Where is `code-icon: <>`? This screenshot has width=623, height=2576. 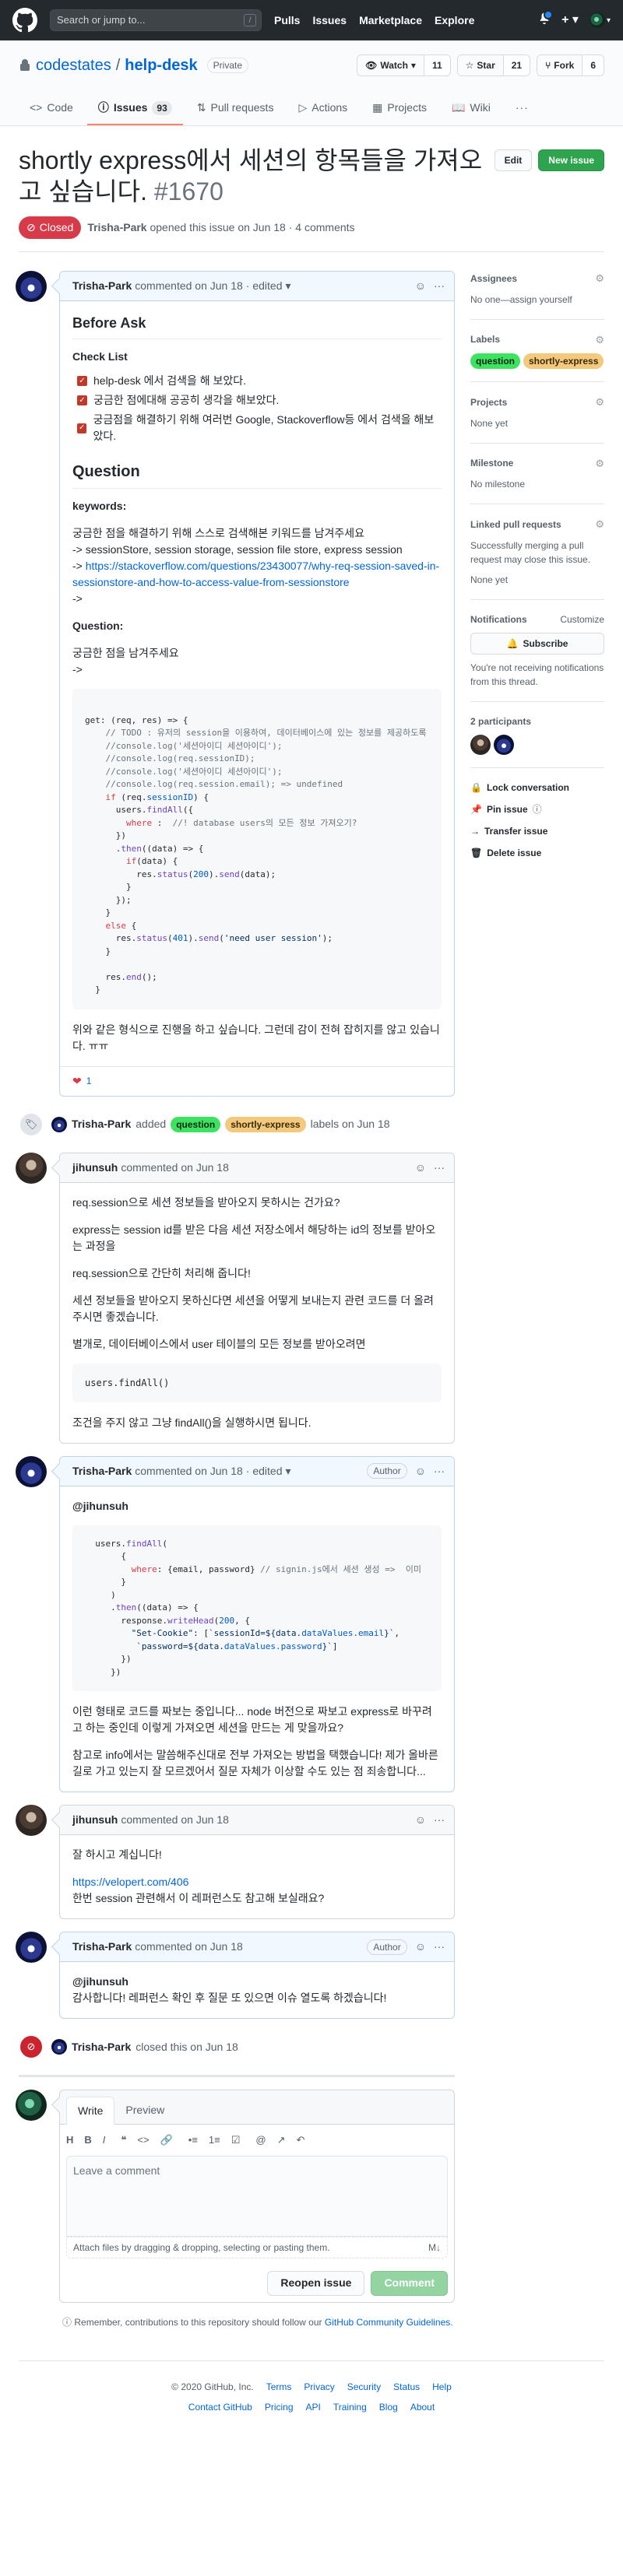 code-icon: <> is located at coordinates (143, 2140).